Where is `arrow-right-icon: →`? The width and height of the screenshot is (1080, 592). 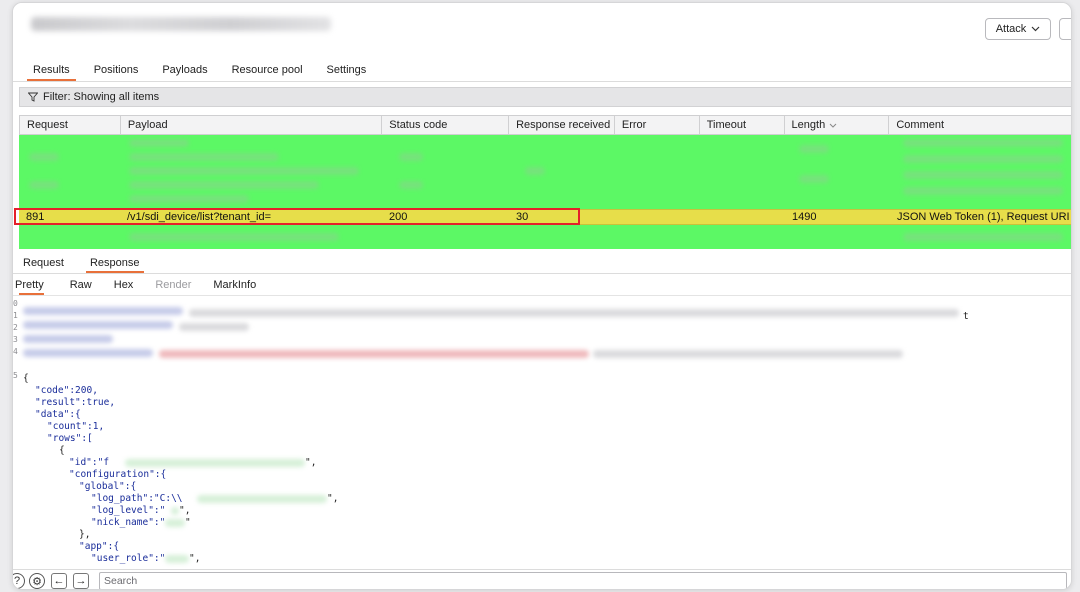
arrow-right-icon: → is located at coordinates (81, 581).